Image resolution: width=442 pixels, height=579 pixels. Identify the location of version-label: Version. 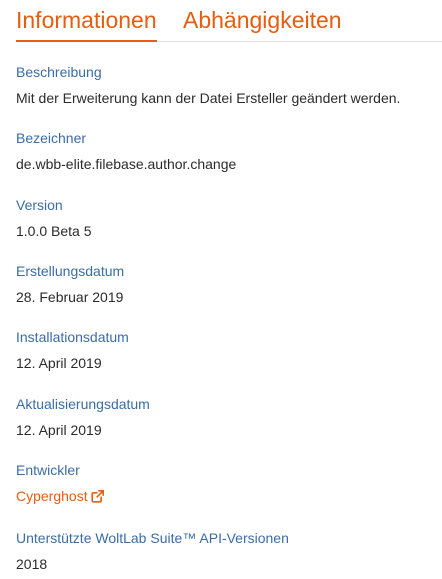
(39, 205).